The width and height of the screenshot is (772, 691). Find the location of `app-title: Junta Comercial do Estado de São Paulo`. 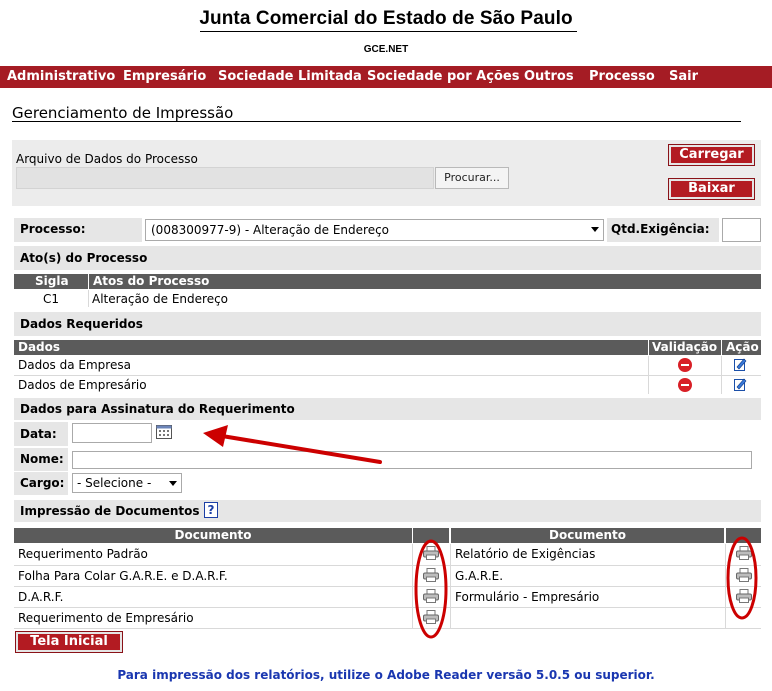

app-title: Junta Comercial do Estado de São Paulo is located at coordinates (386, 18).